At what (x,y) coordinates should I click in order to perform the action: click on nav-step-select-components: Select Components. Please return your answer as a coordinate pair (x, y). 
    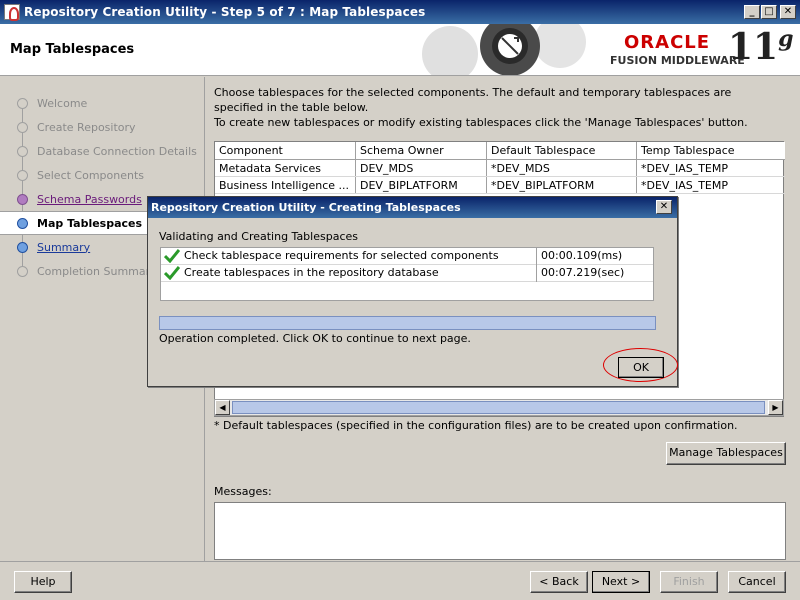
    Looking at the image, I should click on (102, 175).